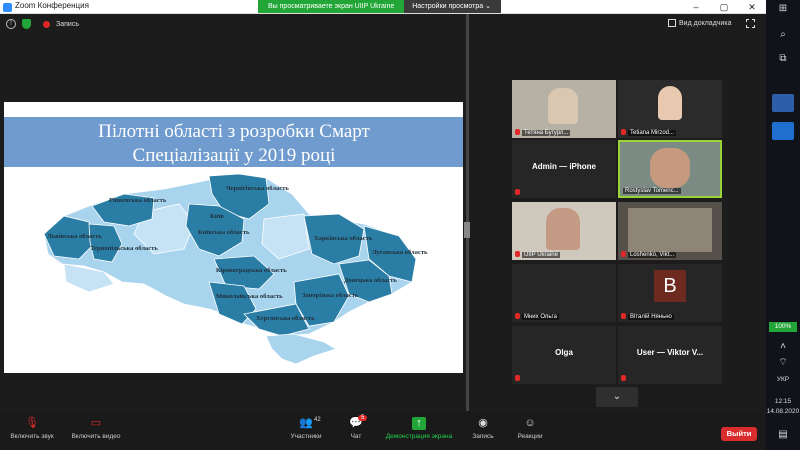 This screenshot has width=800, height=450. What do you see at coordinates (483, 436) in the screenshot?
I see `record-label: Запись` at bounding box center [483, 436].